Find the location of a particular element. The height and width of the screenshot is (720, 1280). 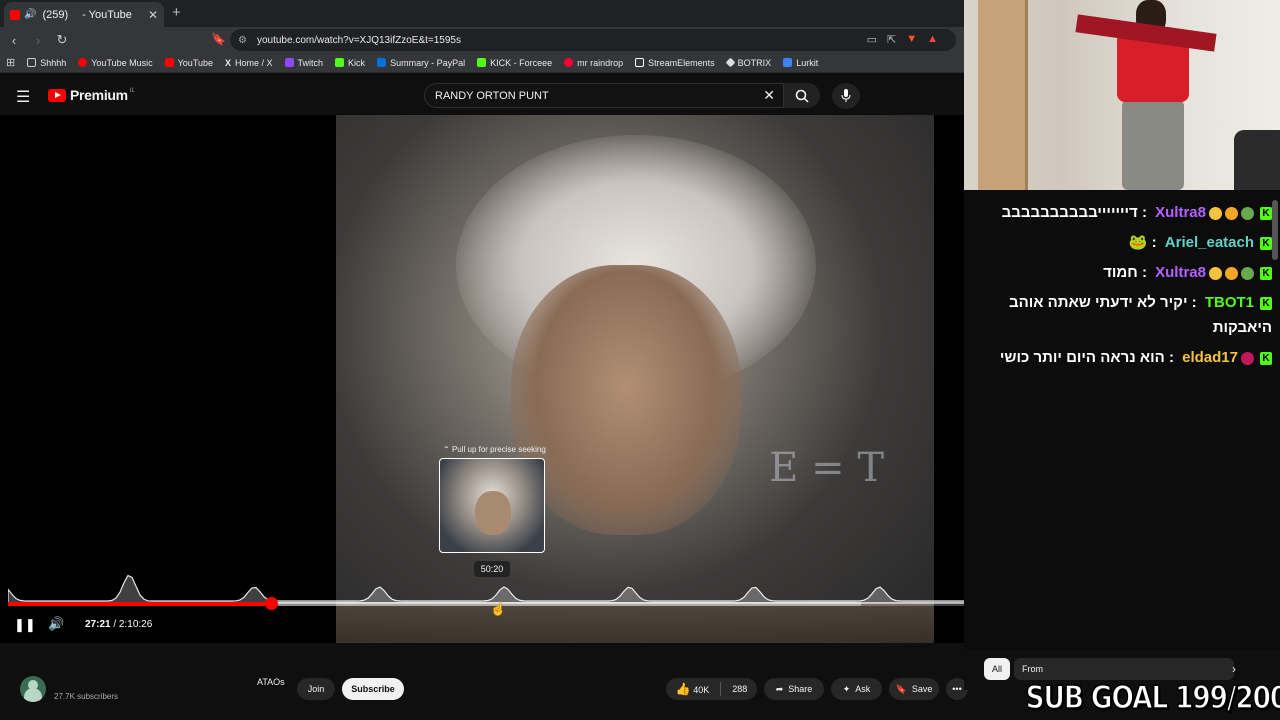

bookmark-label: Kick is located at coordinates (357, 62).